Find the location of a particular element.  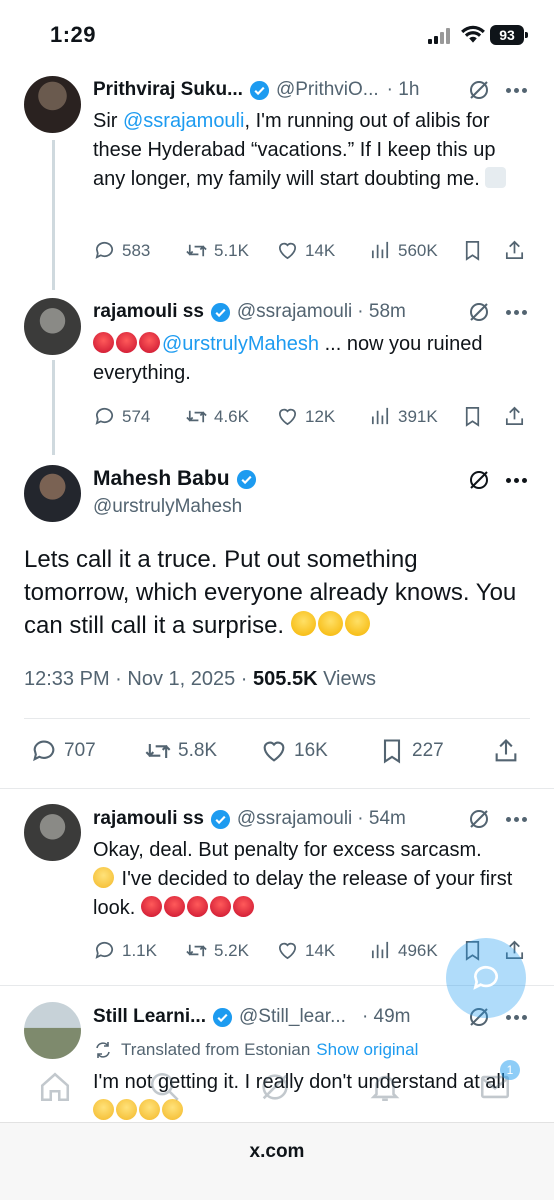

status-time: 1:29 is located at coordinates (73, 34).